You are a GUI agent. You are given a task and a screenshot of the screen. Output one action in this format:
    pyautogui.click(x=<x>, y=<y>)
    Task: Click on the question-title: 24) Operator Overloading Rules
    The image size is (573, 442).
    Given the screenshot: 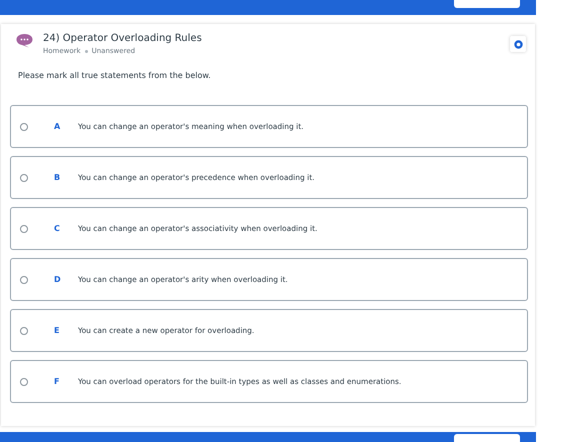 What is the action you would take?
    pyautogui.click(x=122, y=38)
    